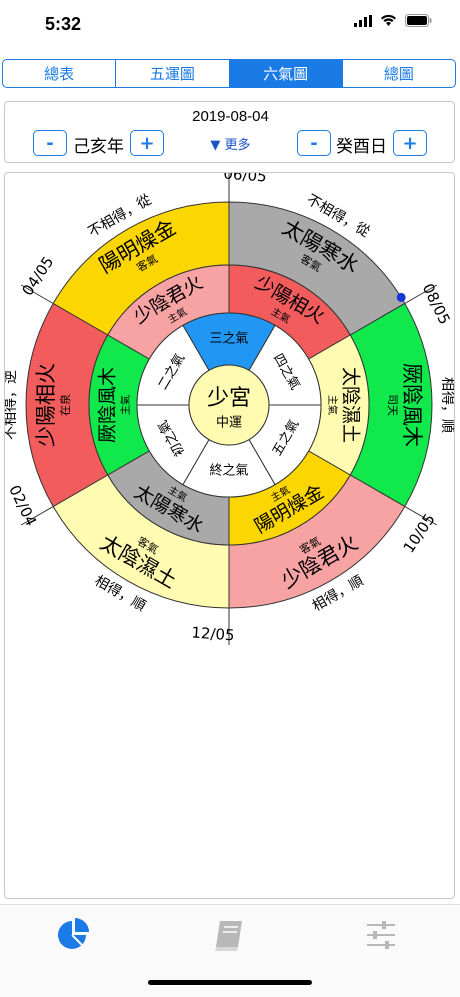  I want to click on tab-settings, so click(384, 937).